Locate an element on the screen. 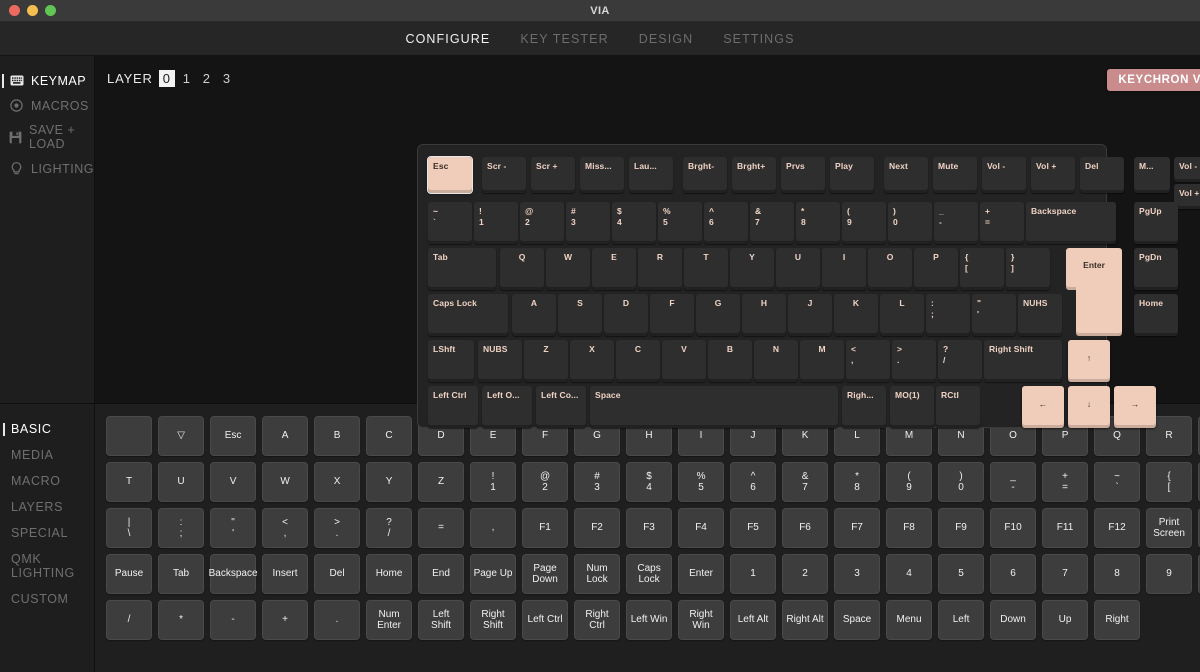  category-qmk-lighting: QMK LIGHTING is located at coordinates (47, 566).